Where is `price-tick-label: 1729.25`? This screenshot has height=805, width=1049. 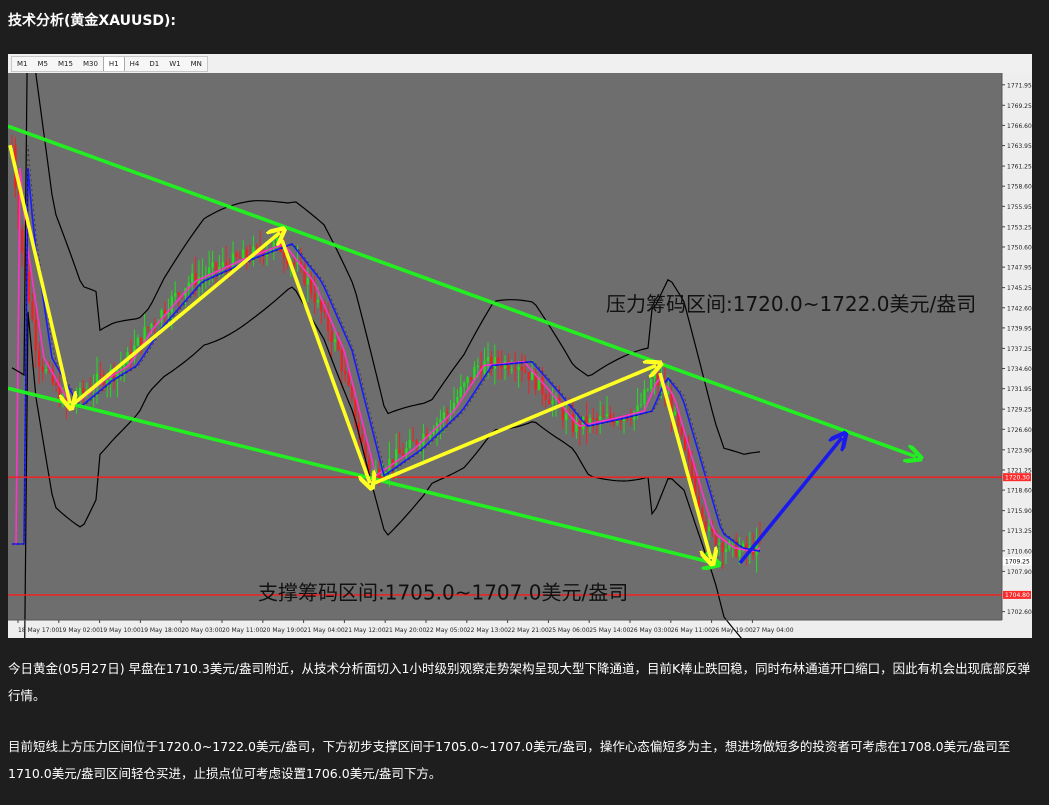
price-tick-label: 1729.25 is located at coordinates (1019, 410).